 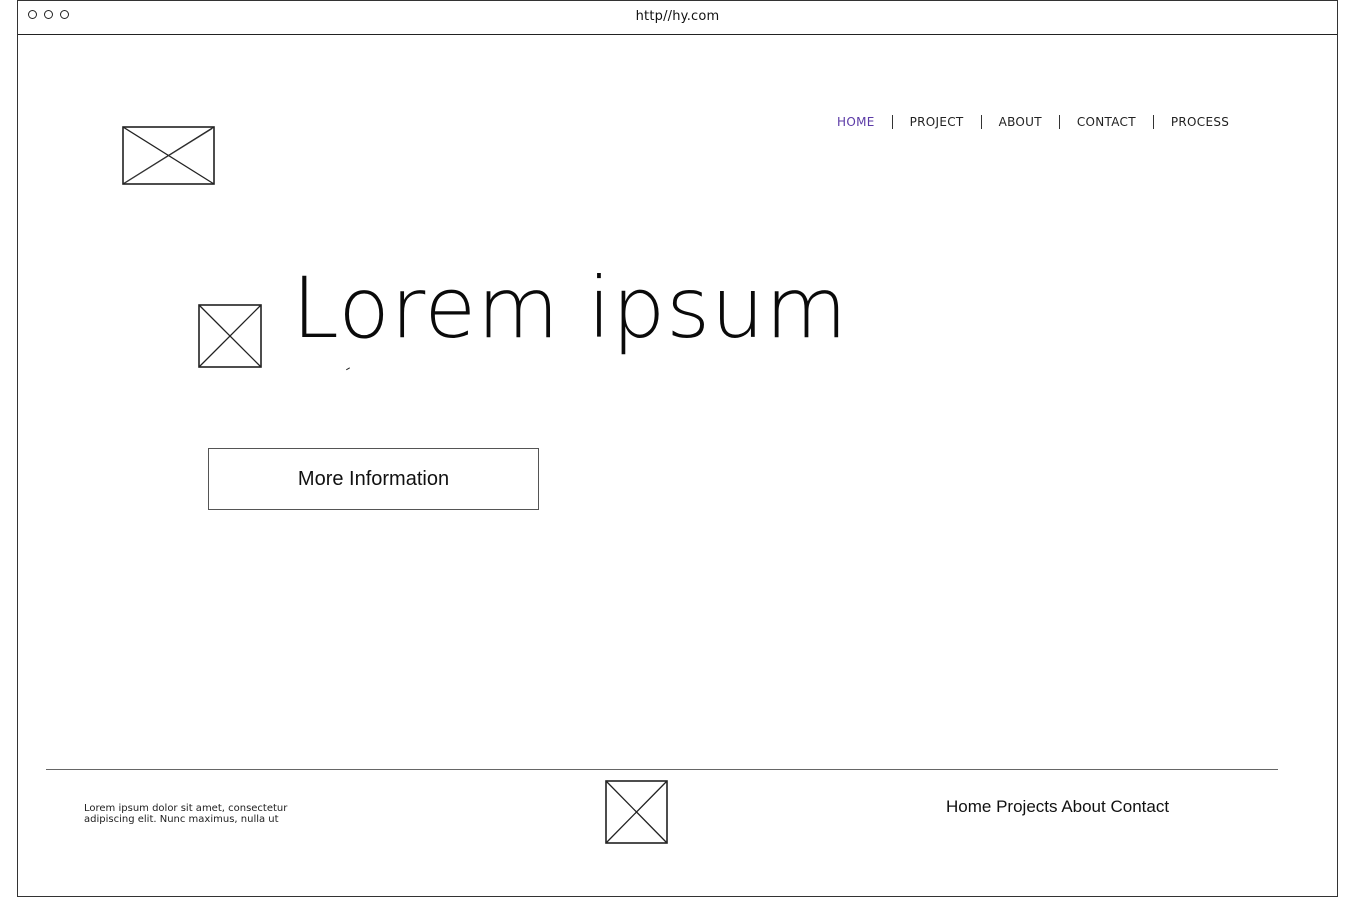 I want to click on footer-divider, so click(x=662, y=769).